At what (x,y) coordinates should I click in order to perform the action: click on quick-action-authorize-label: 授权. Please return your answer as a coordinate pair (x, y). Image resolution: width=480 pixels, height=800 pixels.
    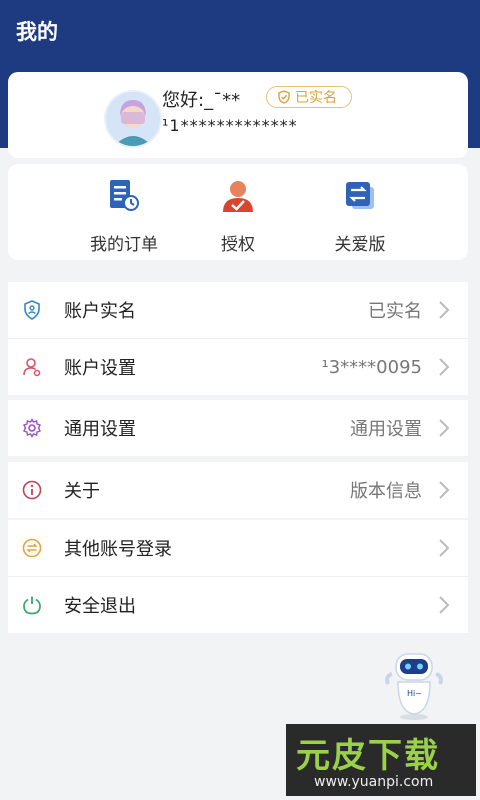
    Looking at the image, I should click on (238, 245).